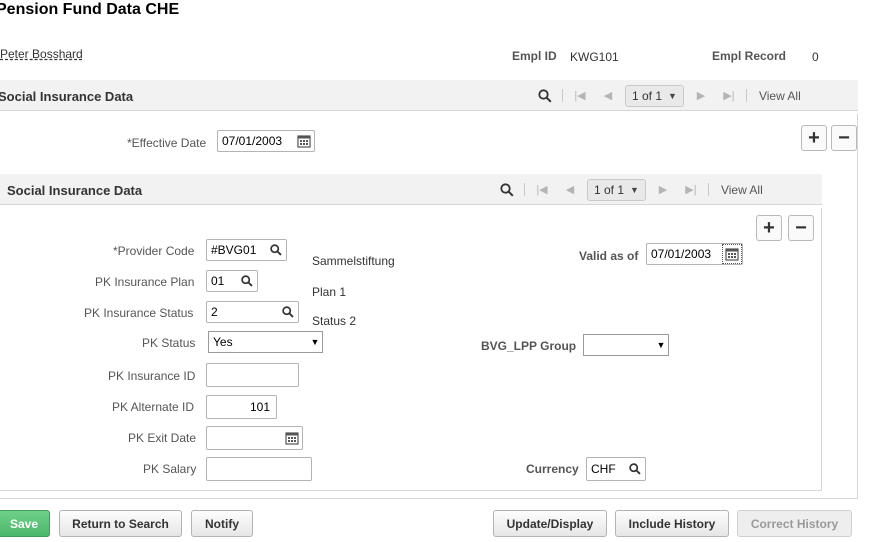 The height and width of the screenshot is (542, 869). I want to click on outer-add-row-button: +, so click(814, 138).